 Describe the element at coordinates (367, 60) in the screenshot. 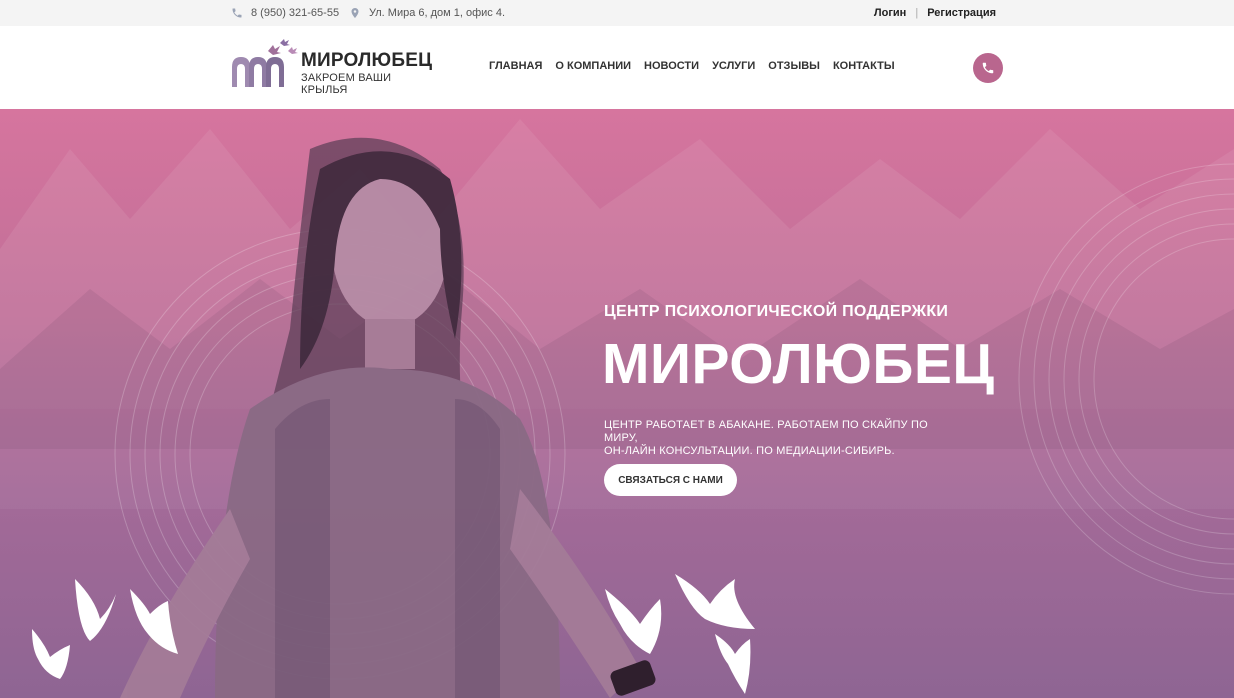

I see `logo-title: МИРОЛЮБЕЦ` at that location.